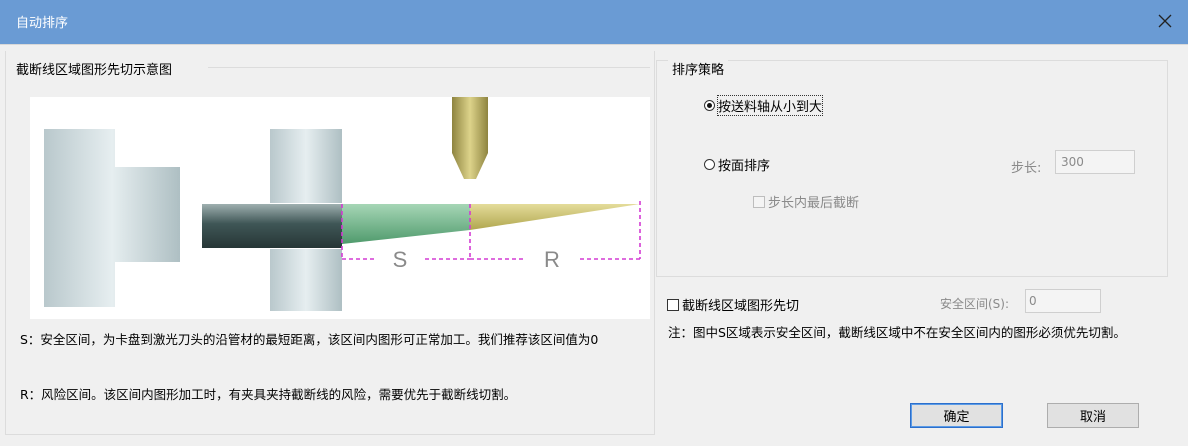 This screenshot has width=1188, height=446. Describe the element at coordinates (814, 203) in the screenshot. I see `checkbox-last-cut-label: 步长内最后截断` at that location.